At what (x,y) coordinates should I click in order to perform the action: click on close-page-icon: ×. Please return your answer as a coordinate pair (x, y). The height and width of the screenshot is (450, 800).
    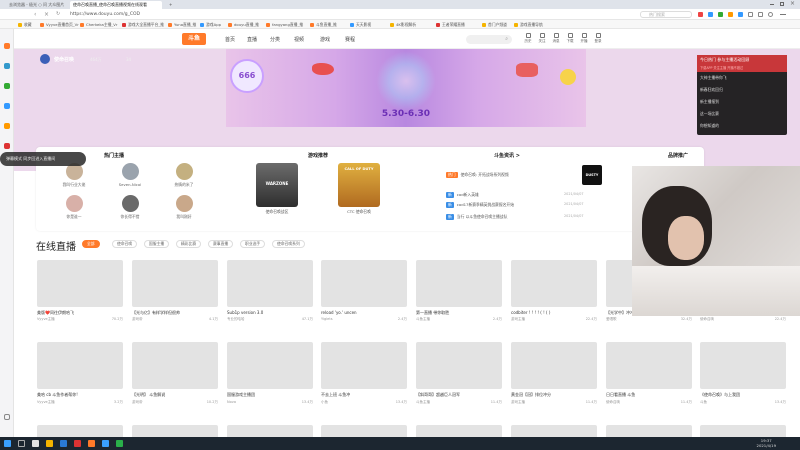
    Looking at the image, I should click on (46, 14).